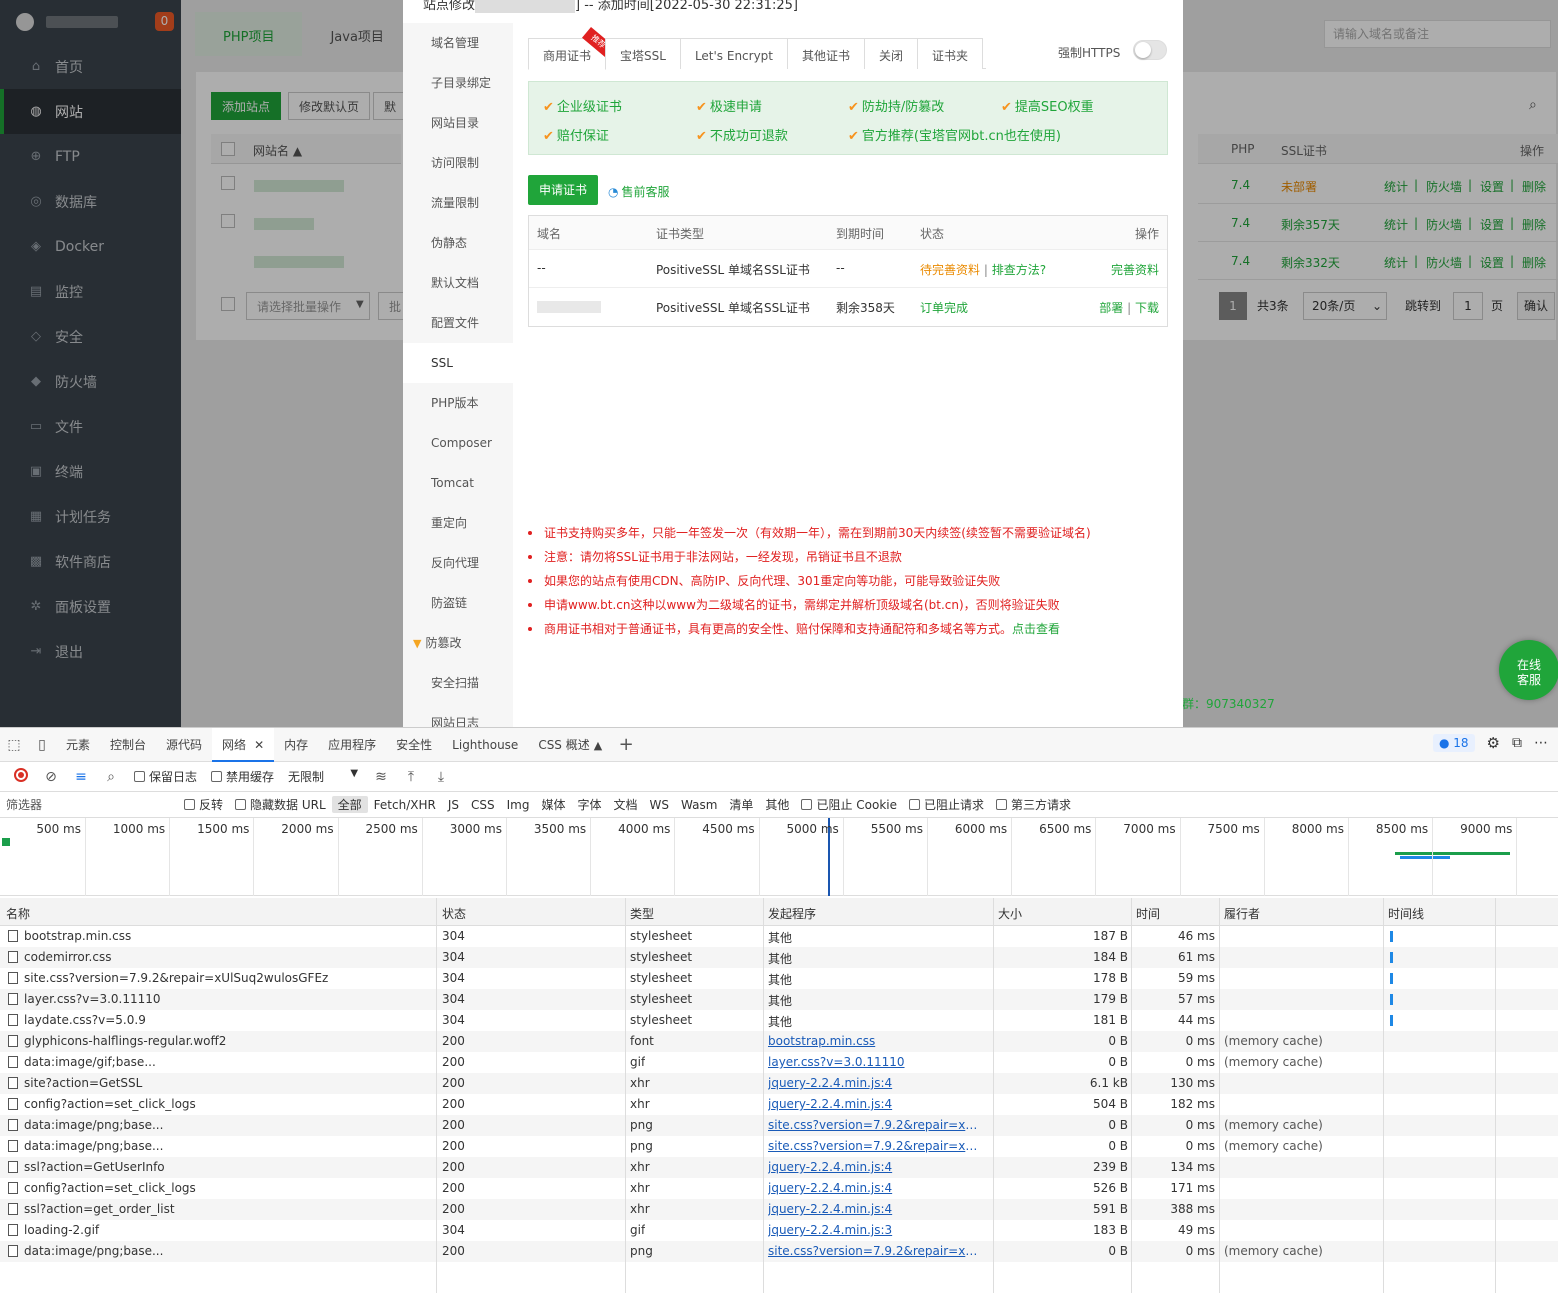 The image size is (1558, 1293). I want to click on close-icon: ✕, so click(259, 745).